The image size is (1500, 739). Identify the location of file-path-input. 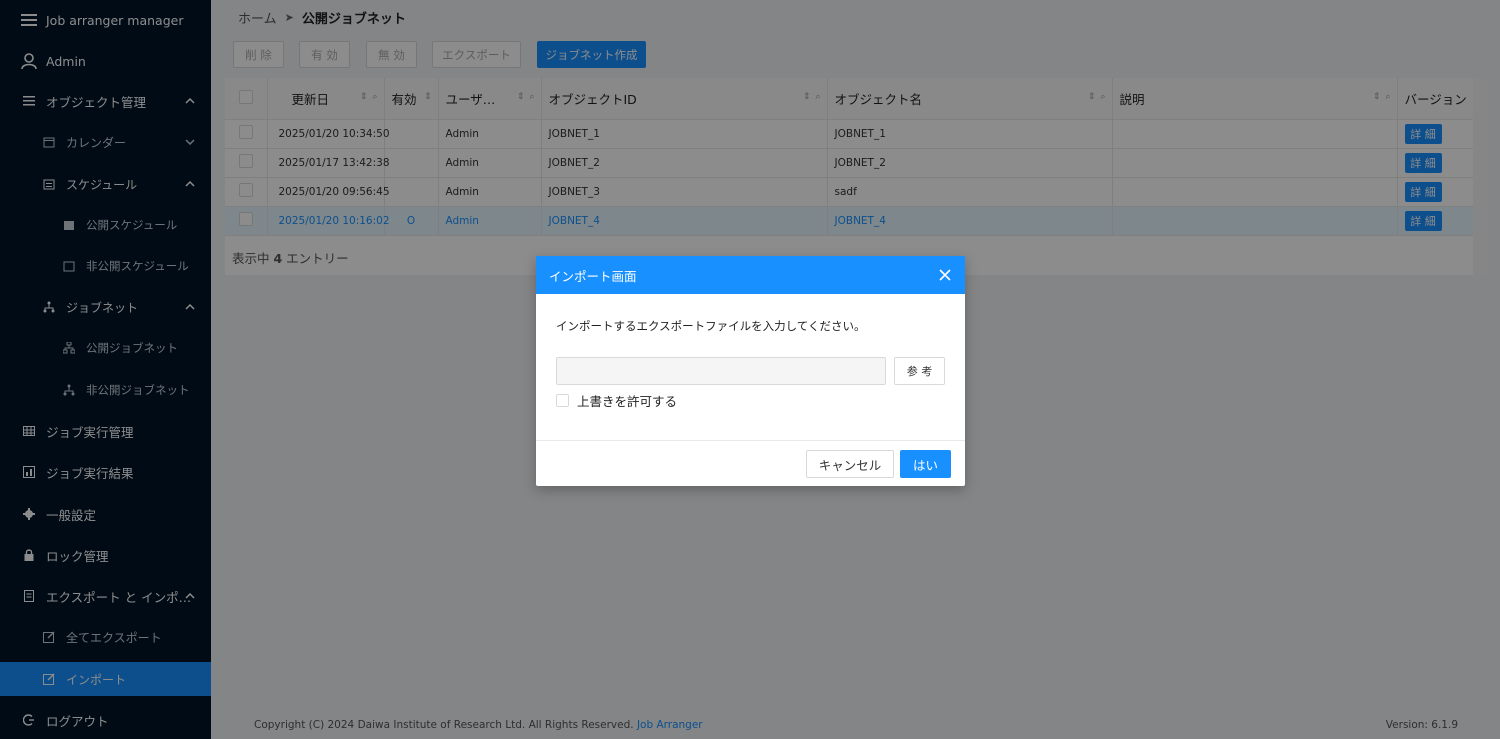
(721, 371).